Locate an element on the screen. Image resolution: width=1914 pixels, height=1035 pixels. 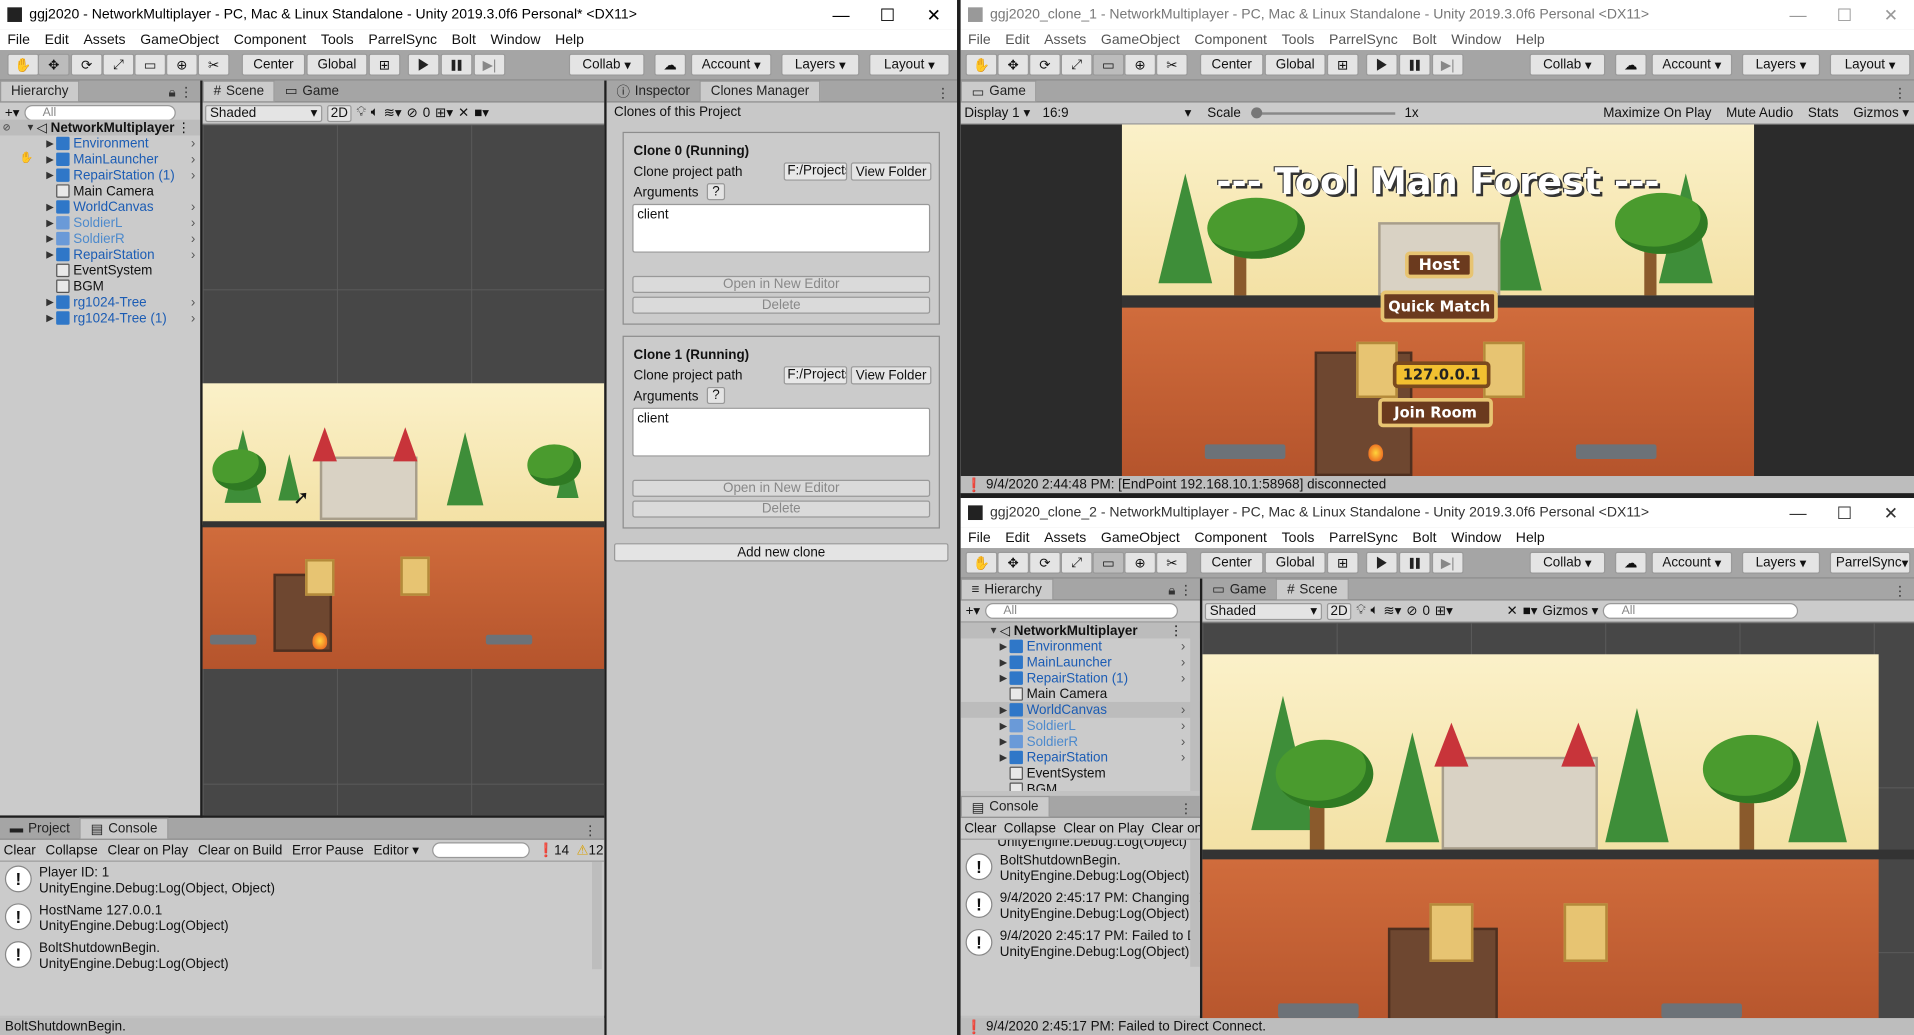
menu-component: Component is located at coordinates (269, 39).